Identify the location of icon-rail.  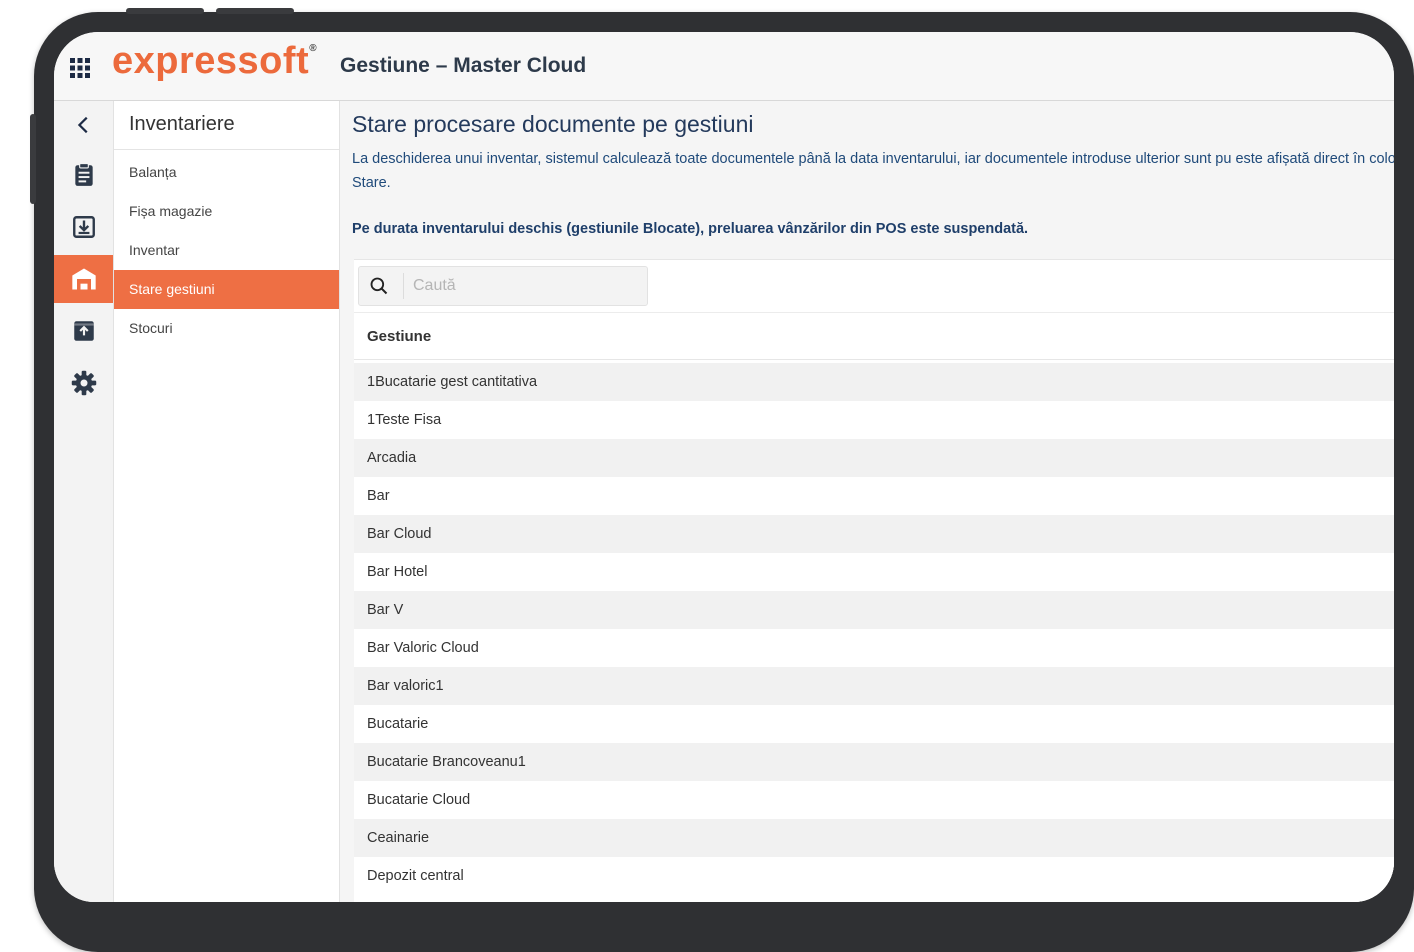
(84, 501).